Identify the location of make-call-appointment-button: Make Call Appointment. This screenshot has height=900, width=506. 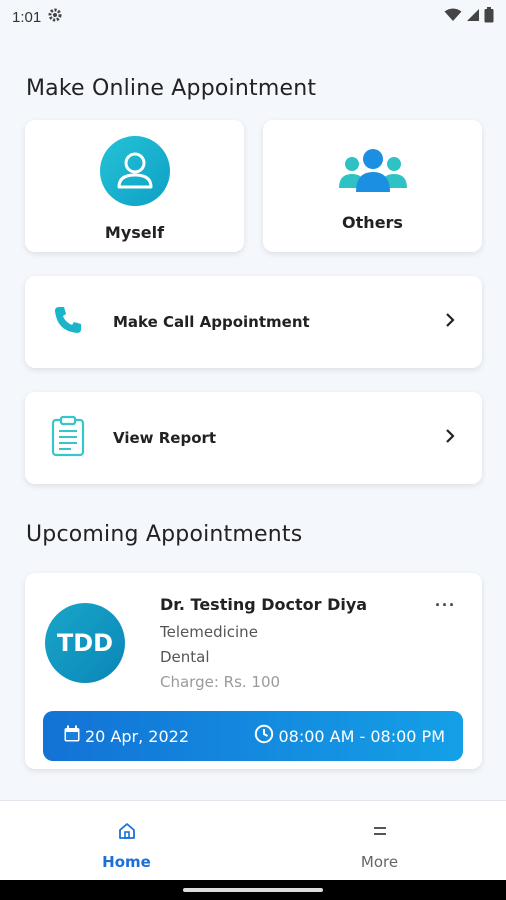
(253, 322).